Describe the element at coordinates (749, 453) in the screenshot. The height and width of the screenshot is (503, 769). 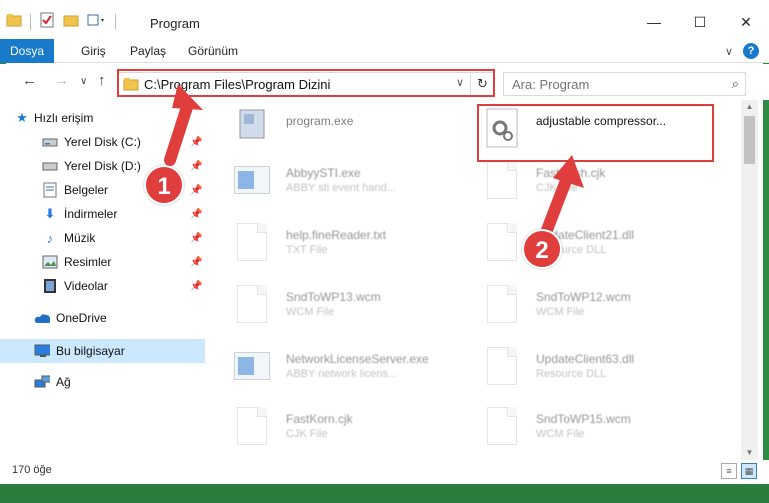
I see `scroll-down-icon: ▼` at that location.